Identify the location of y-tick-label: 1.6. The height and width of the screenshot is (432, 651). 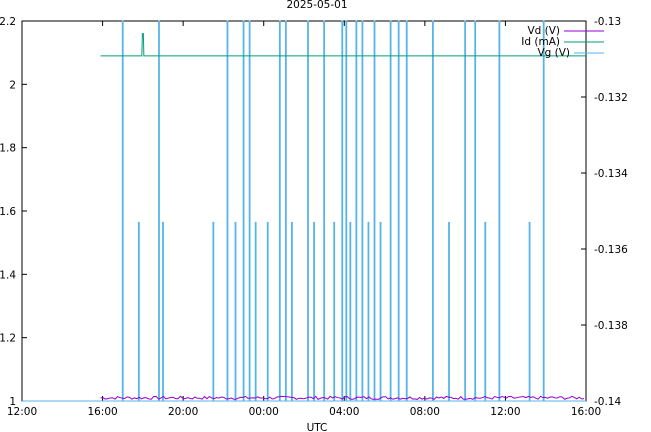
(8, 212).